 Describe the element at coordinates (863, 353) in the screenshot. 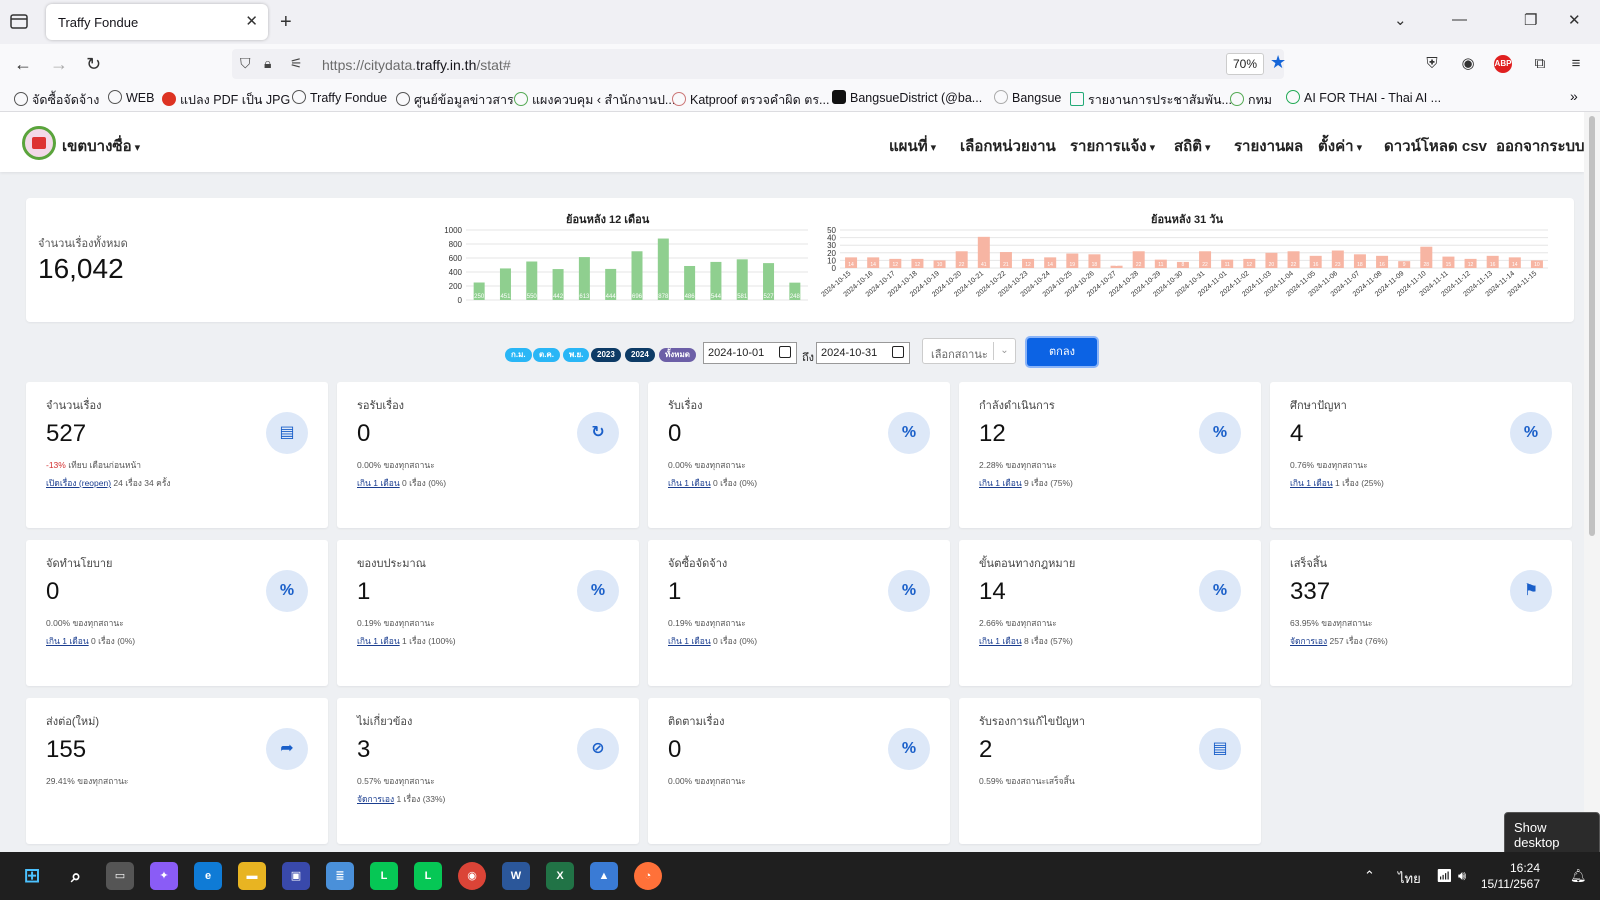

I see `date-to-input: 2024-10-31` at that location.